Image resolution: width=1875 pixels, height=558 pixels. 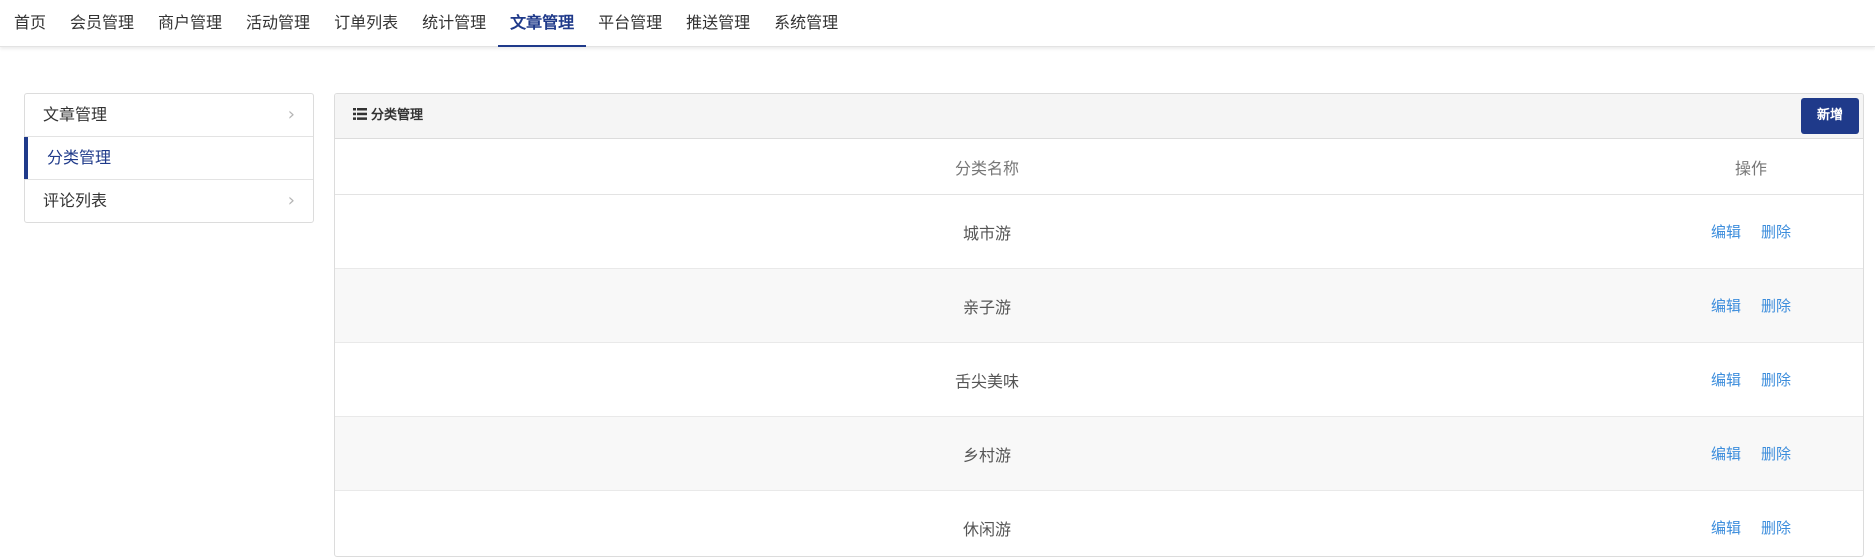 I want to click on sidebar-item-categories: 分类管理, so click(x=168, y=157).